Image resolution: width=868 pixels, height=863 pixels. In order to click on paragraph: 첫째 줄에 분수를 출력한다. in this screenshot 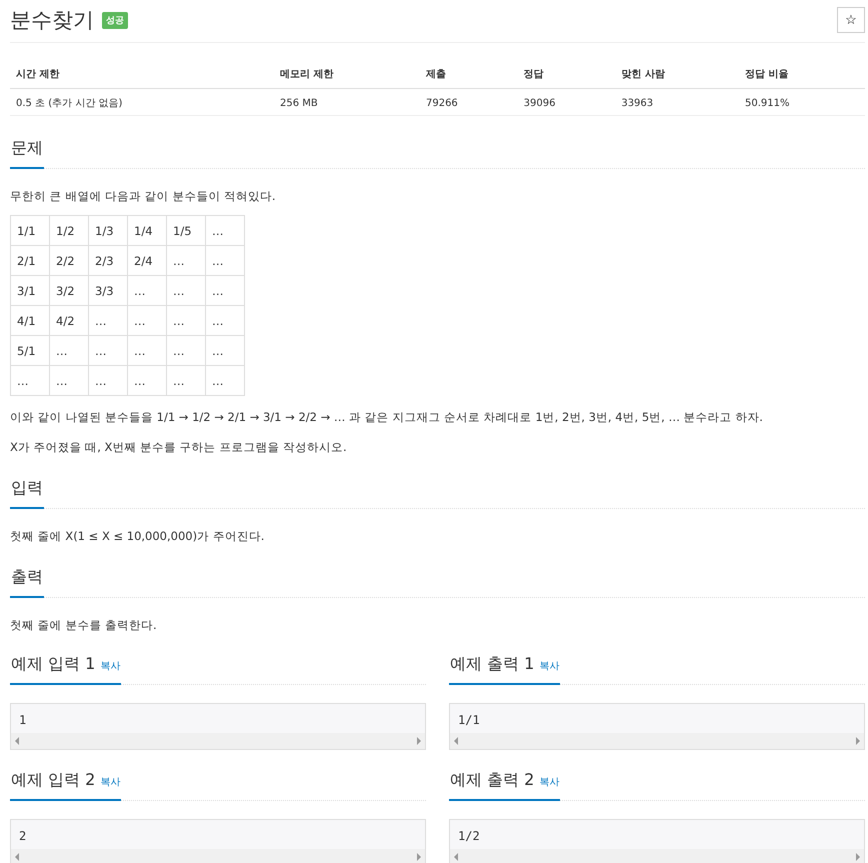, I will do `click(84, 625)`.